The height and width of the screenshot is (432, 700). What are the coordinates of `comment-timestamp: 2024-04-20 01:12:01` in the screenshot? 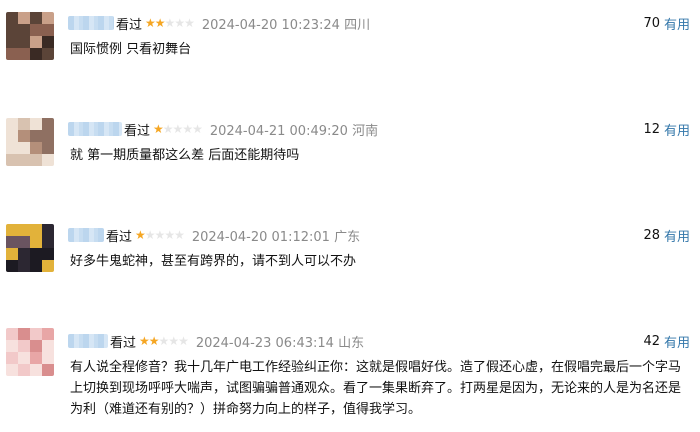 It's located at (260, 237).